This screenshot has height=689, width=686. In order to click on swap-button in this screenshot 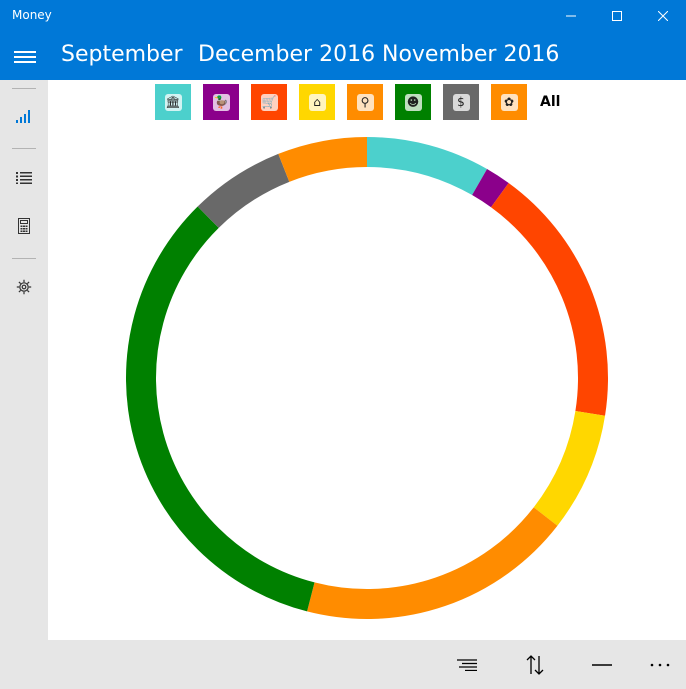, I will do `click(535, 664)`.